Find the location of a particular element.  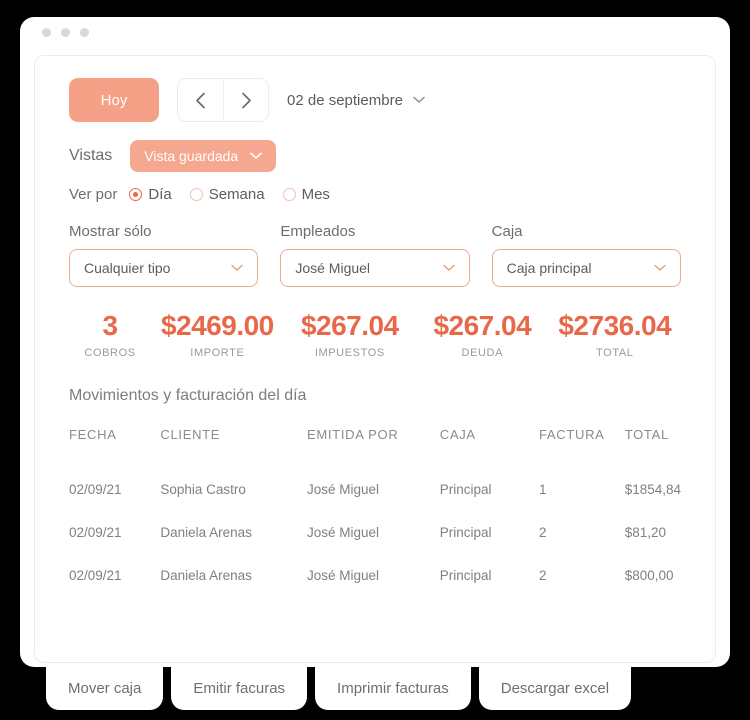

stat-importe-value: $2469.00 is located at coordinates (217, 325).